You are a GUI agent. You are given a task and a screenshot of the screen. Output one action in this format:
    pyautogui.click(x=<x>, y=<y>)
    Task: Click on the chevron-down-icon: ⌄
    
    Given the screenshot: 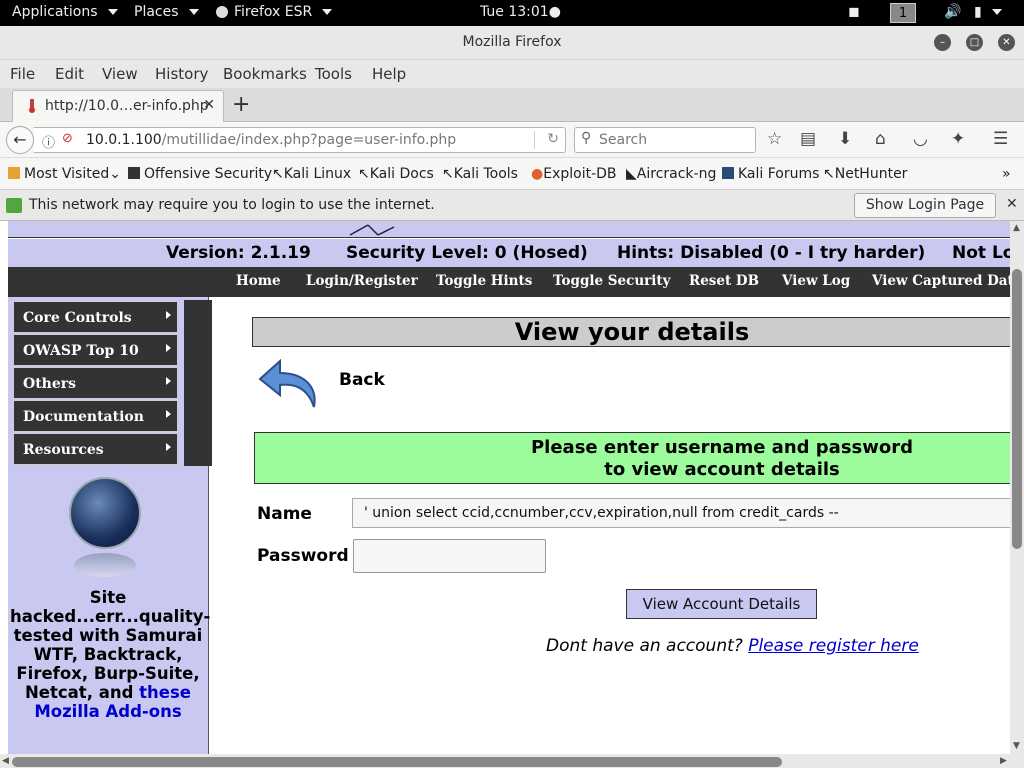 What is the action you would take?
    pyautogui.click(x=115, y=174)
    